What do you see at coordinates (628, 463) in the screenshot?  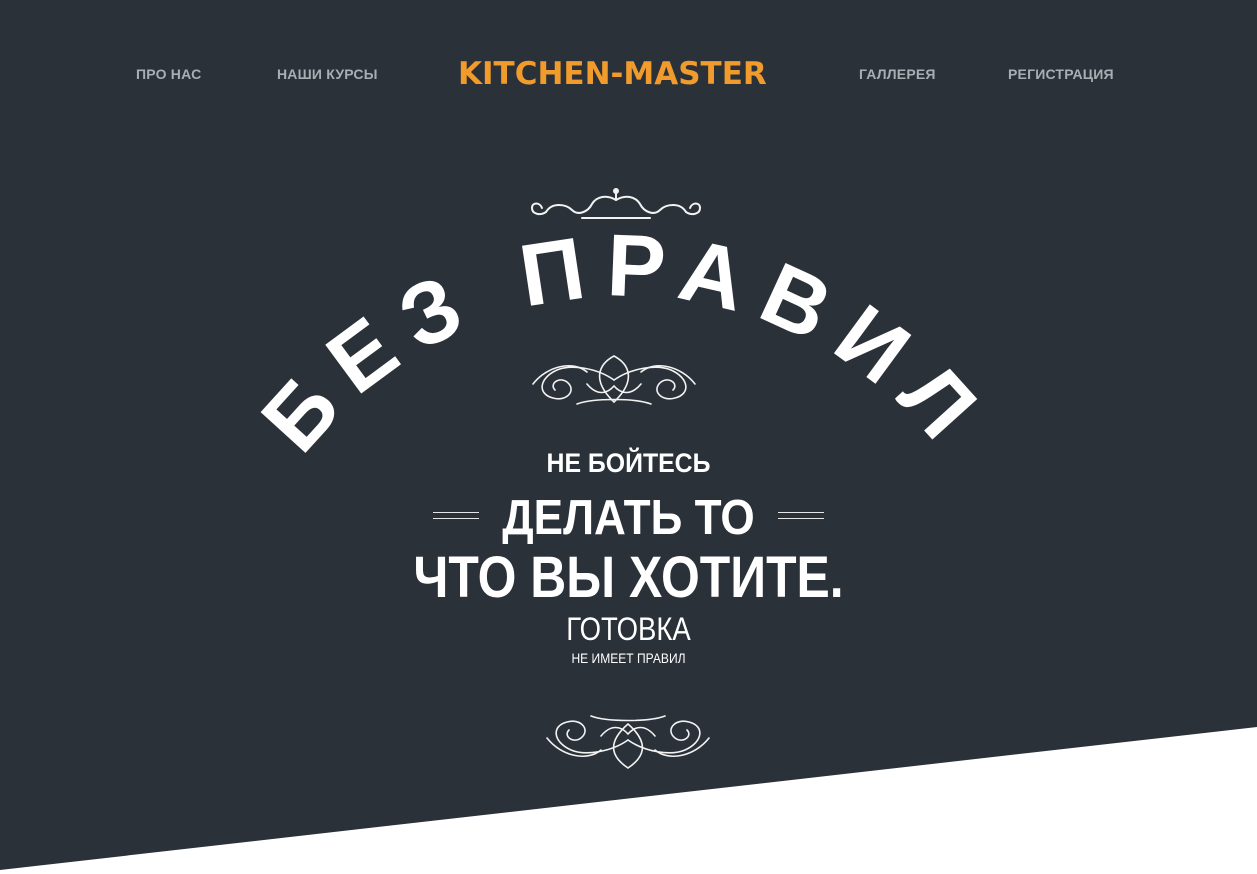 I see `hero-line-dont-fear: НЕ БОЙТЕСЬ` at bounding box center [628, 463].